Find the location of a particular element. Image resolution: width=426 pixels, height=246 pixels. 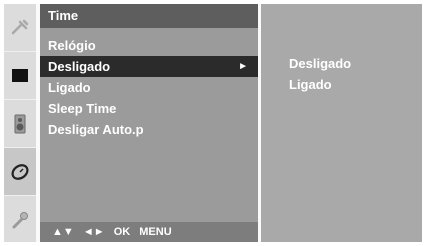

ok-hint: OK is located at coordinates (122, 232).